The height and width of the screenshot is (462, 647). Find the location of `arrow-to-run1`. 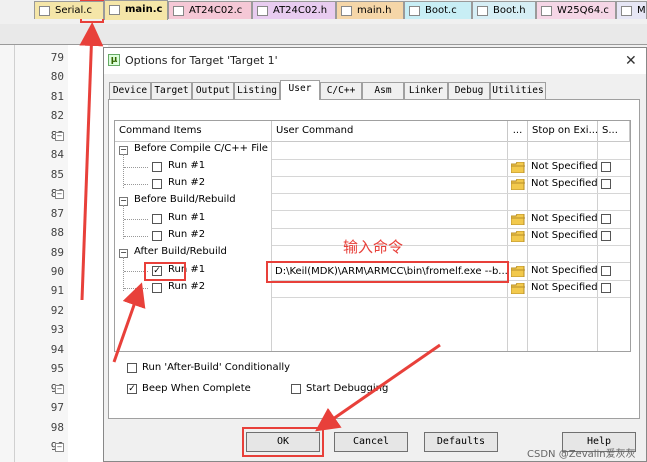

arrow-to-run1 is located at coordinates (129, 322).